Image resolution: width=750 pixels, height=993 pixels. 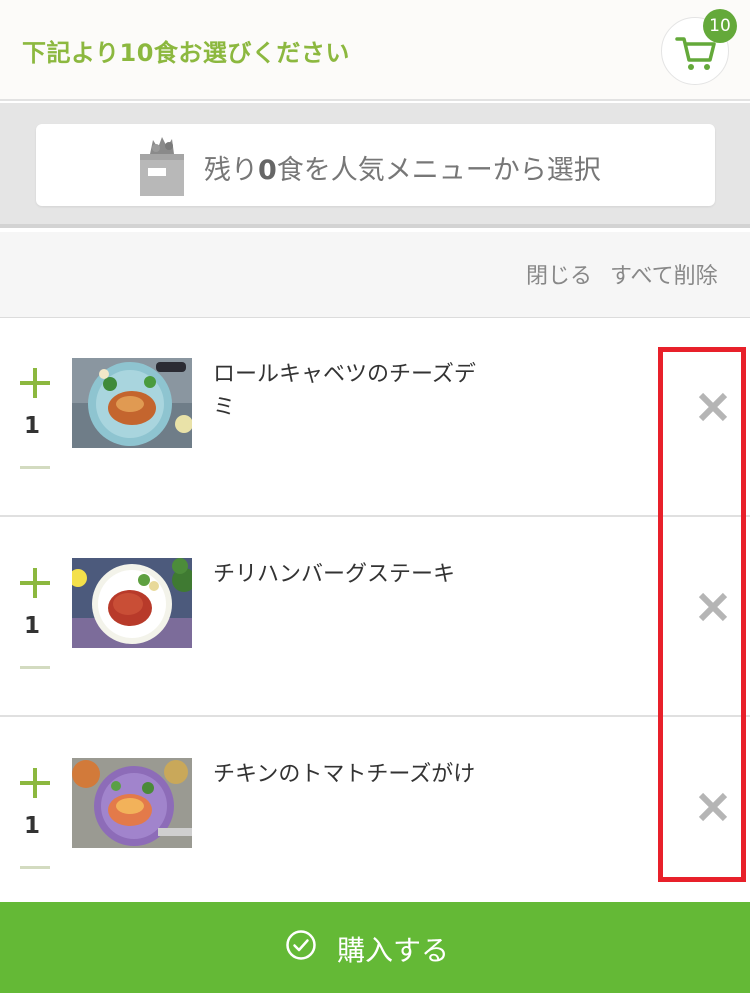 I want to click on check-circle-icon, so click(x=301, y=945).